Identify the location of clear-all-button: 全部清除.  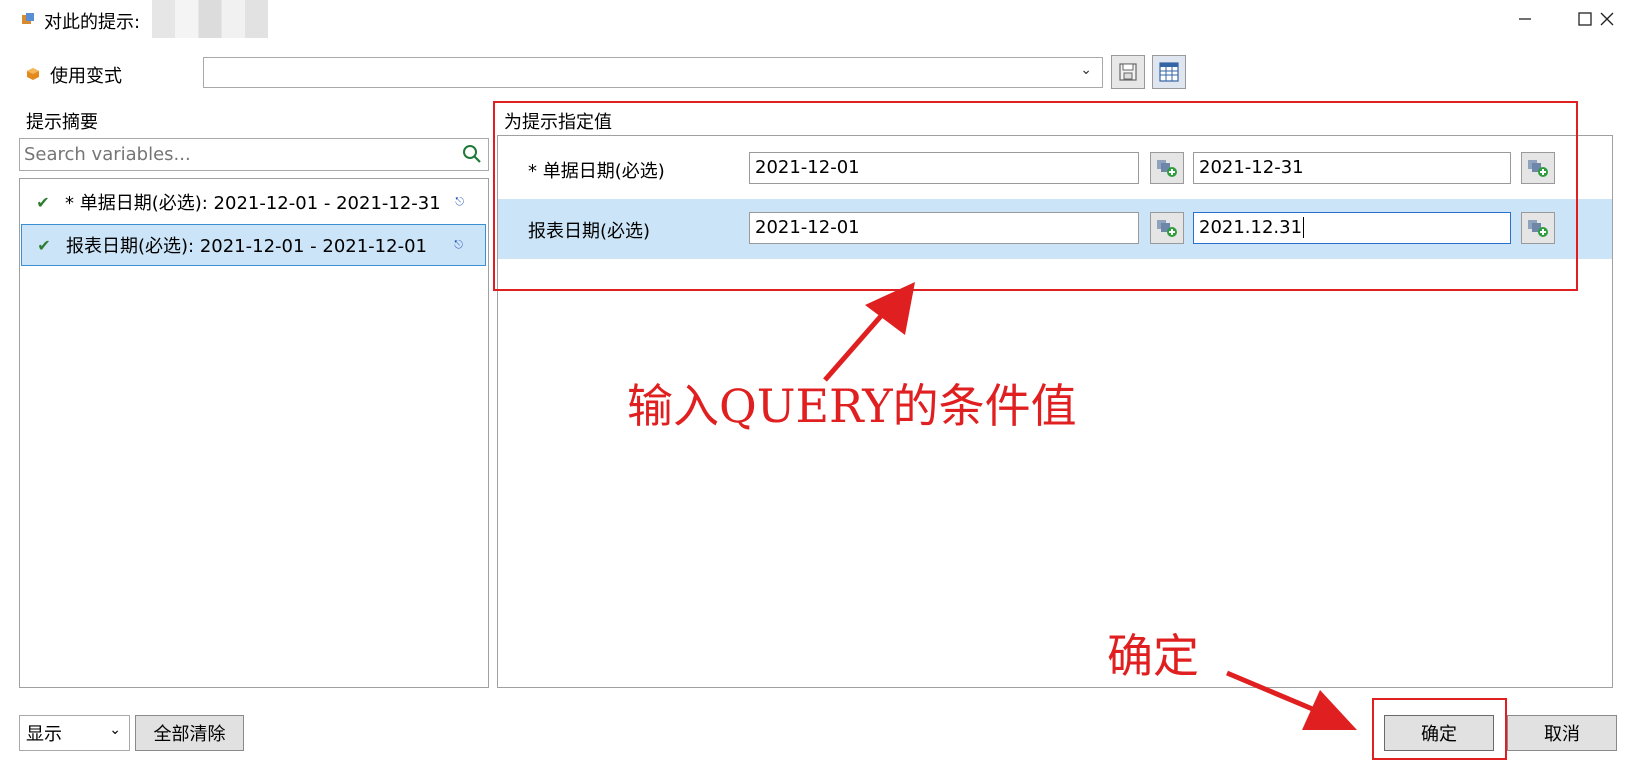
(189, 733).